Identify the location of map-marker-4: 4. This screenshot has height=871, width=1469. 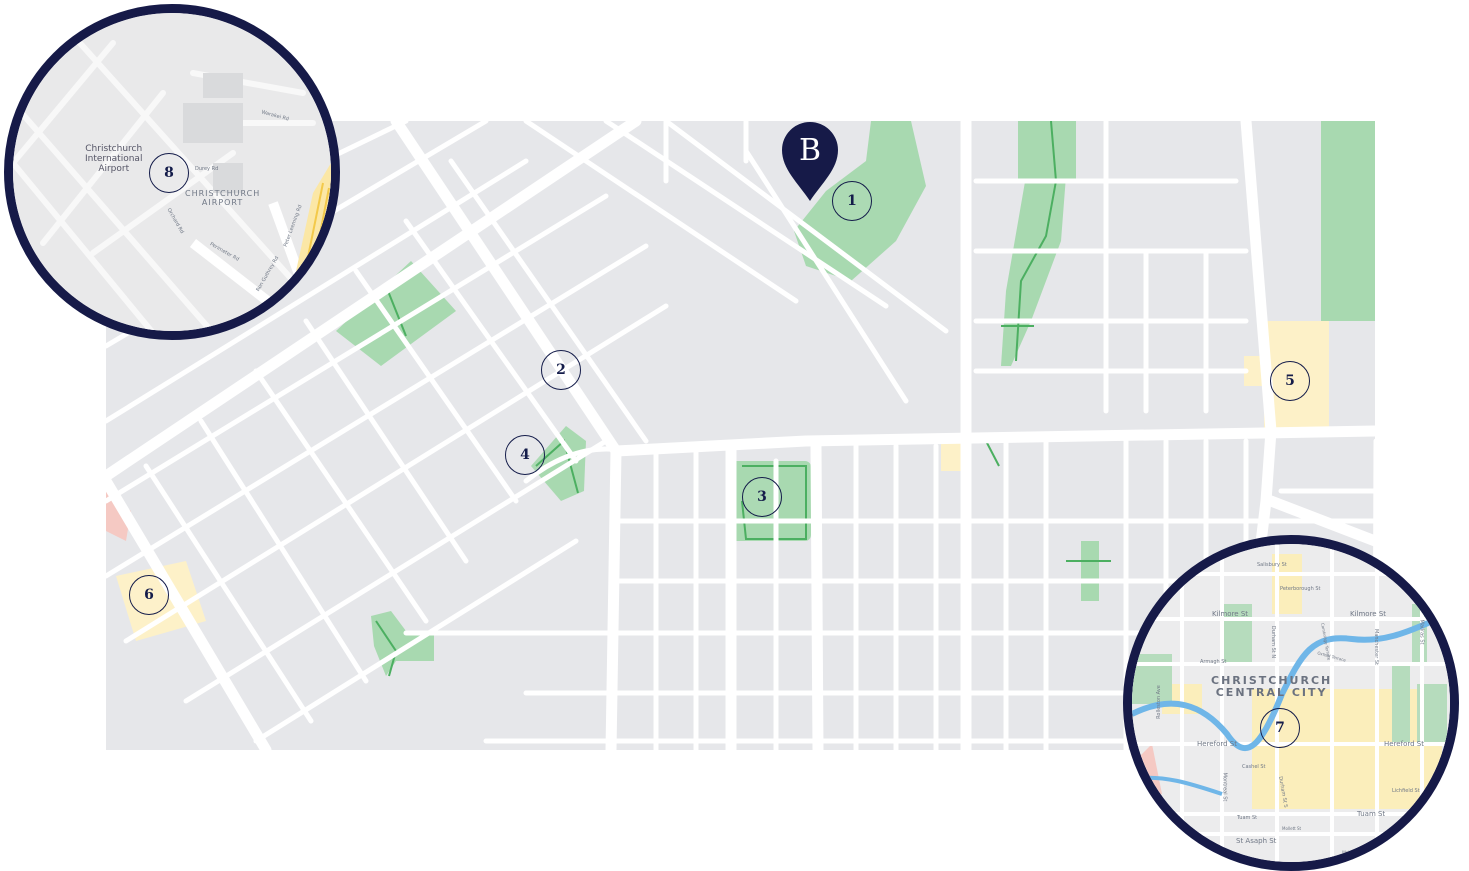
(525, 455).